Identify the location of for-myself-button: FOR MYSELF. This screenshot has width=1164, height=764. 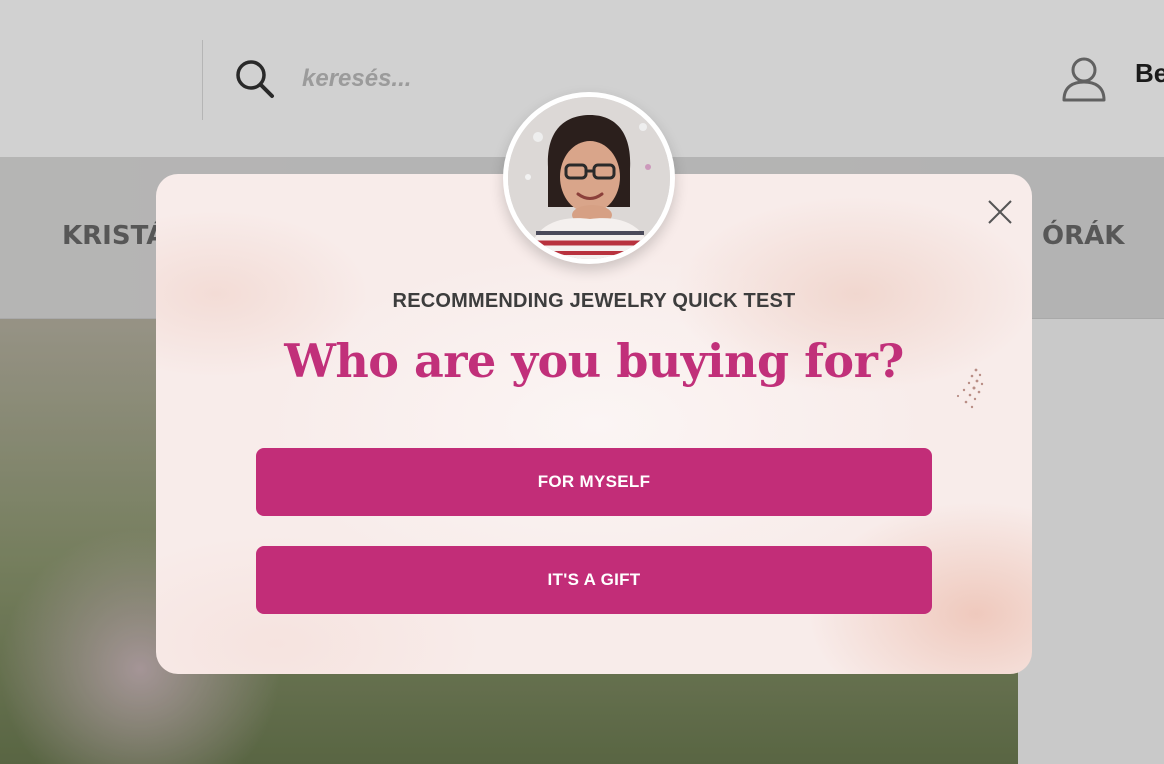
(594, 482).